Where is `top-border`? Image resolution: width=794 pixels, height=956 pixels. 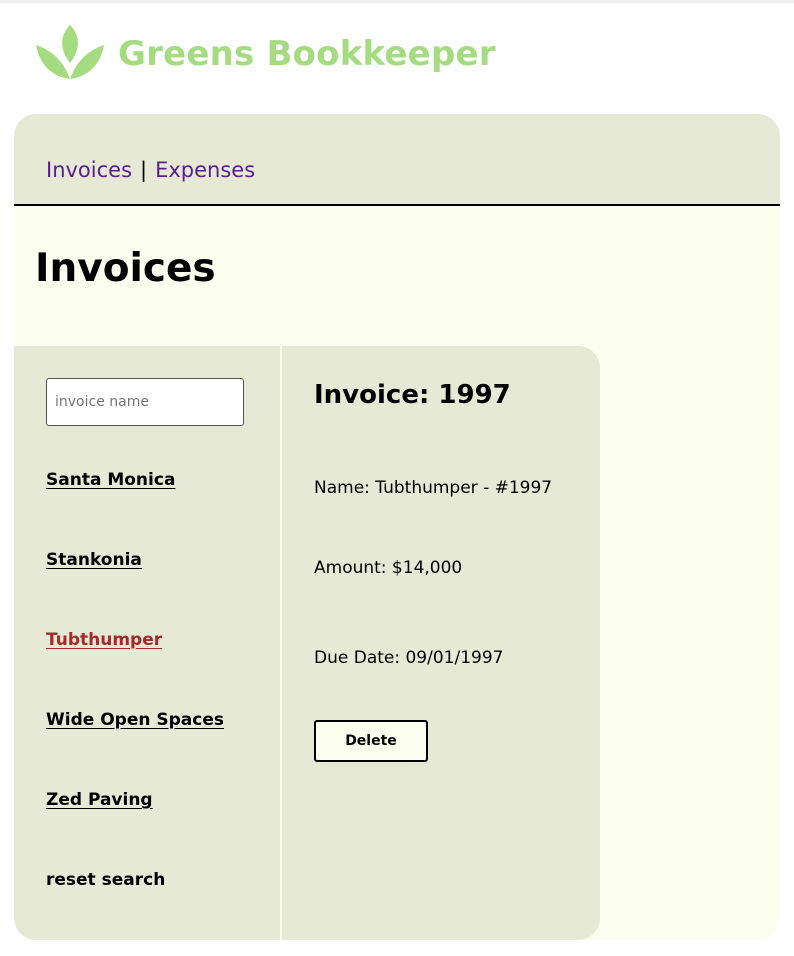
top-border is located at coordinates (397, 1).